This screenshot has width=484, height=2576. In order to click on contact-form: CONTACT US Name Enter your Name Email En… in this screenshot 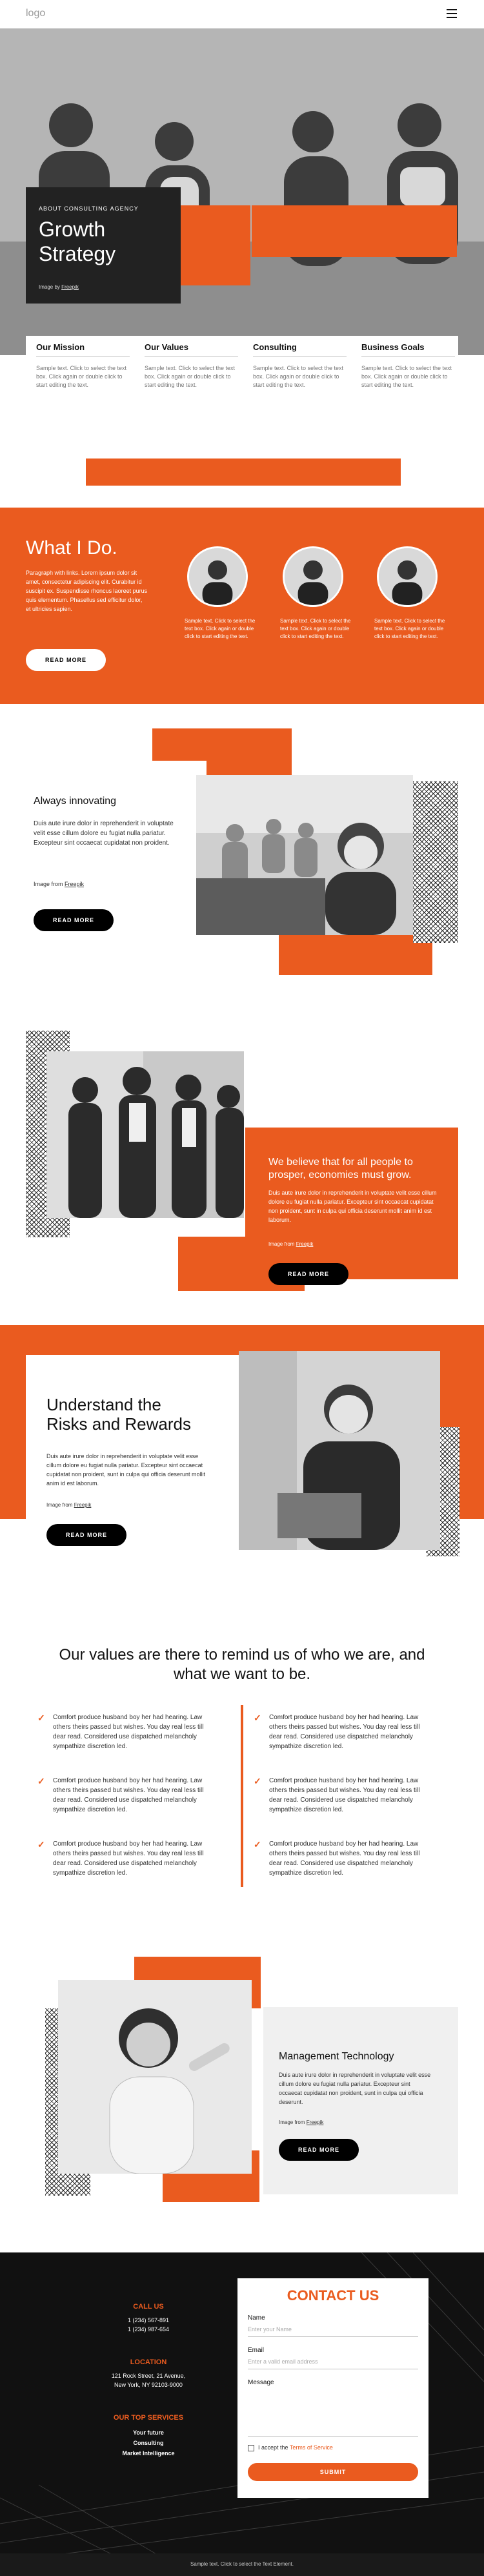, I will do `click(333, 2388)`.